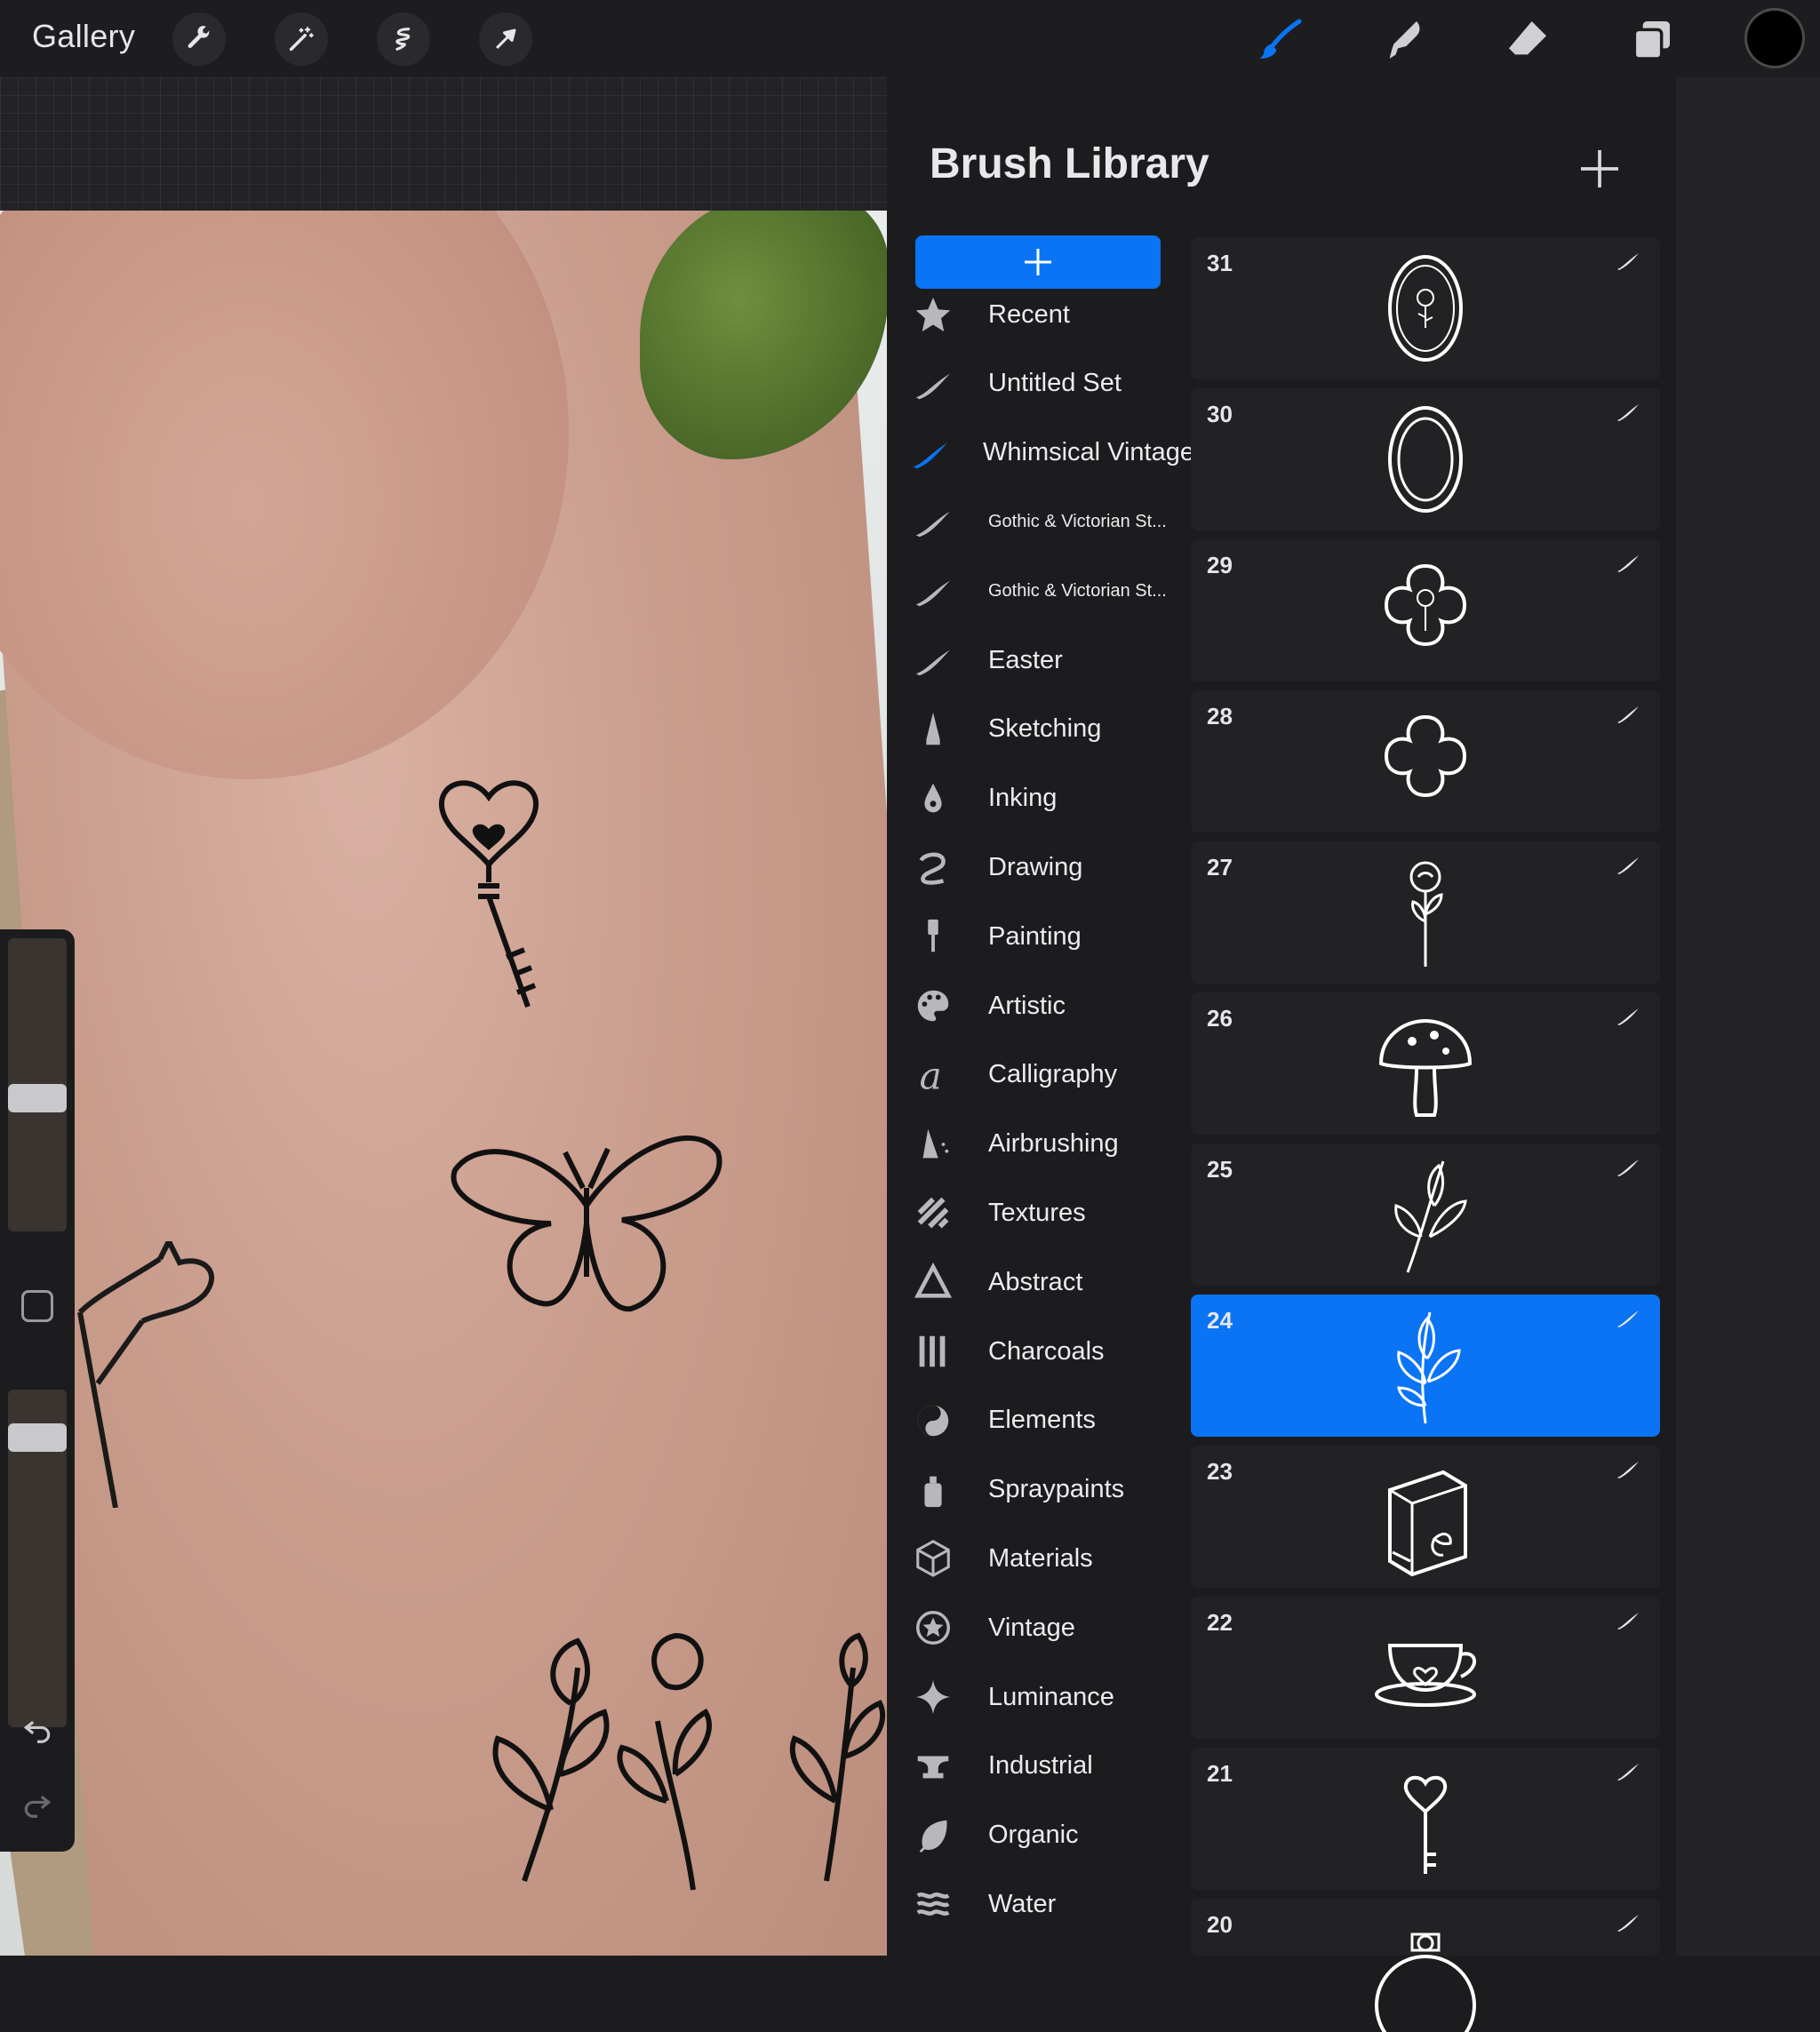 This screenshot has height=2032, width=1820. What do you see at coordinates (933, 1490) in the screenshot?
I see `spray-can-icon` at bounding box center [933, 1490].